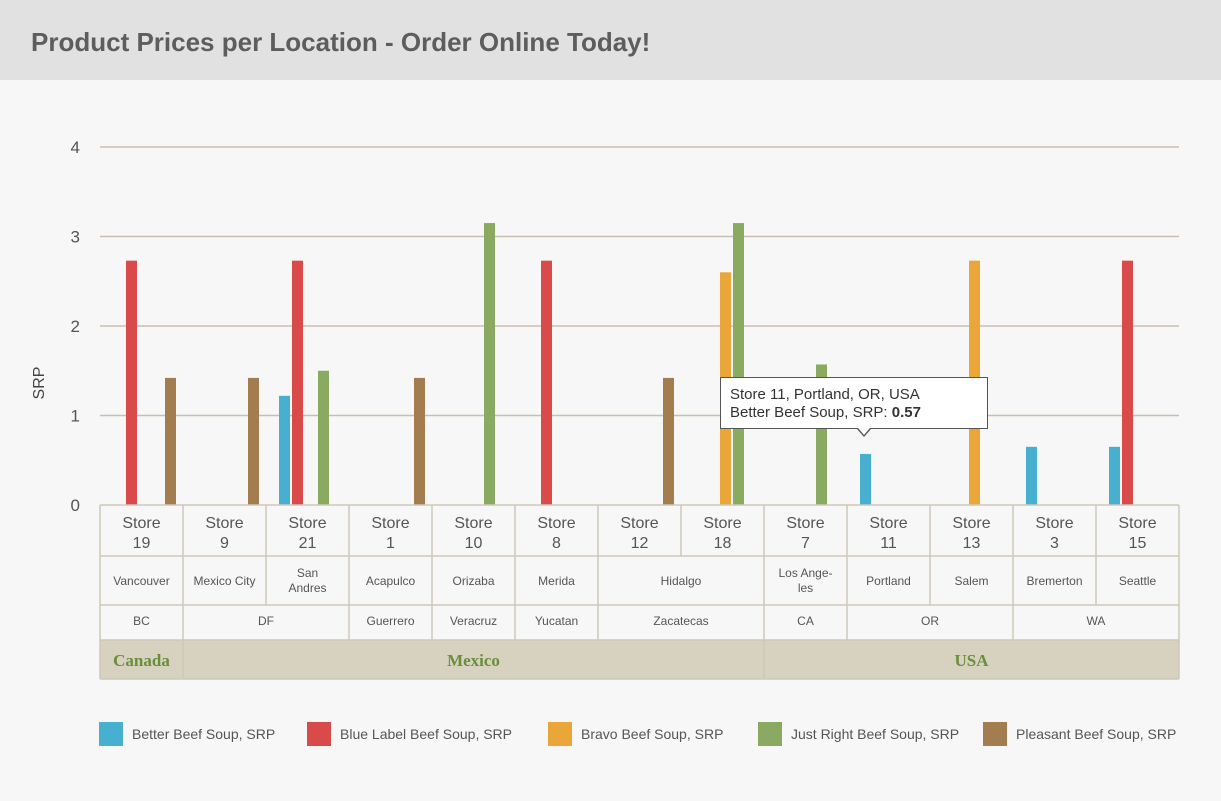 Image resolution: width=1221 pixels, height=801 pixels. What do you see at coordinates (971, 660) in the screenshot?
I see `country-label: USA` at bounding box center [971, 660].